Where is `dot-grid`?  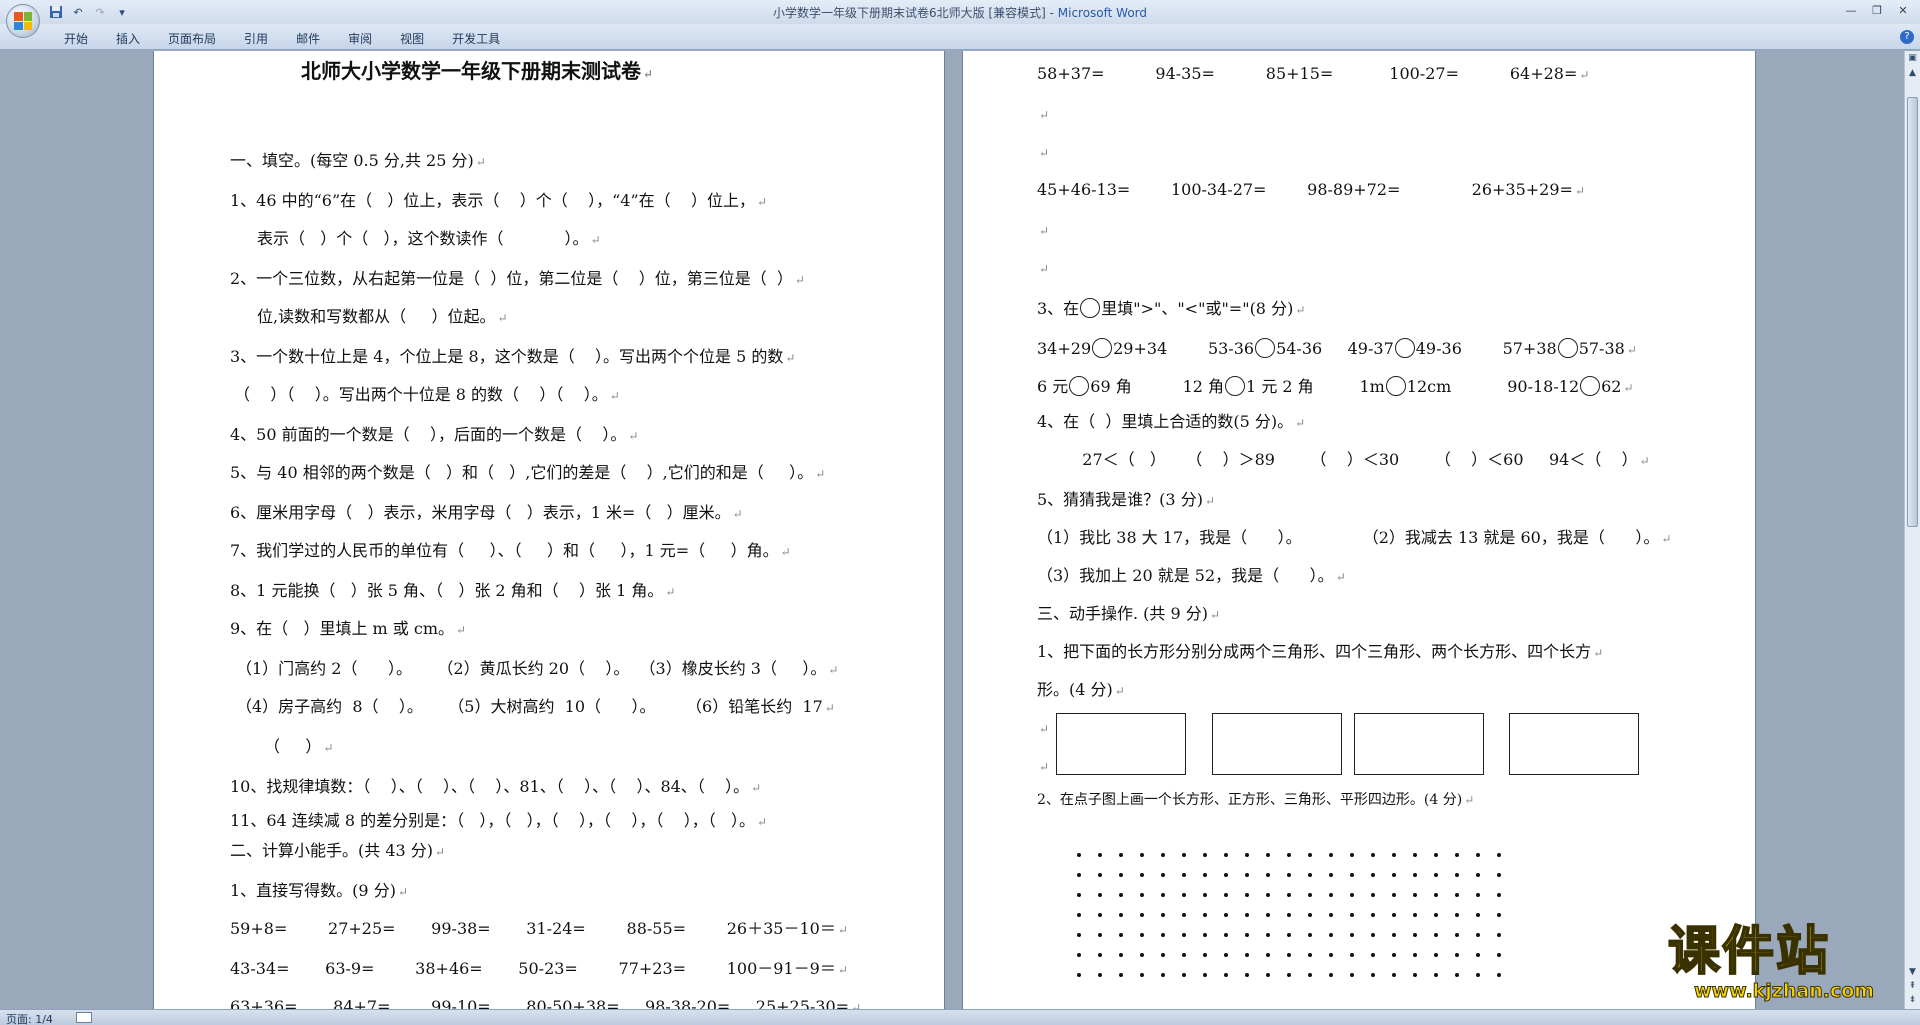
dot-grid is located at coordinates (1289, 915).